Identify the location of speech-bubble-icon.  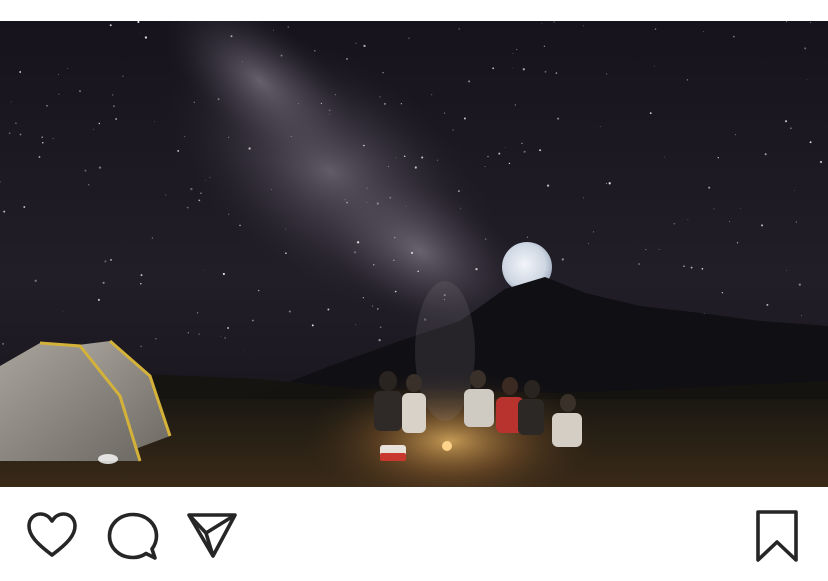
(133, 537).